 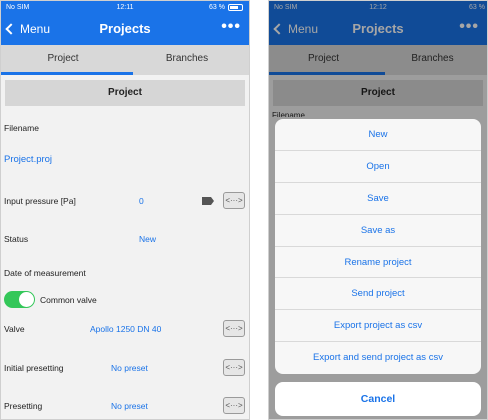 I want to click on status-label: Status, so click(x=16, y=239).